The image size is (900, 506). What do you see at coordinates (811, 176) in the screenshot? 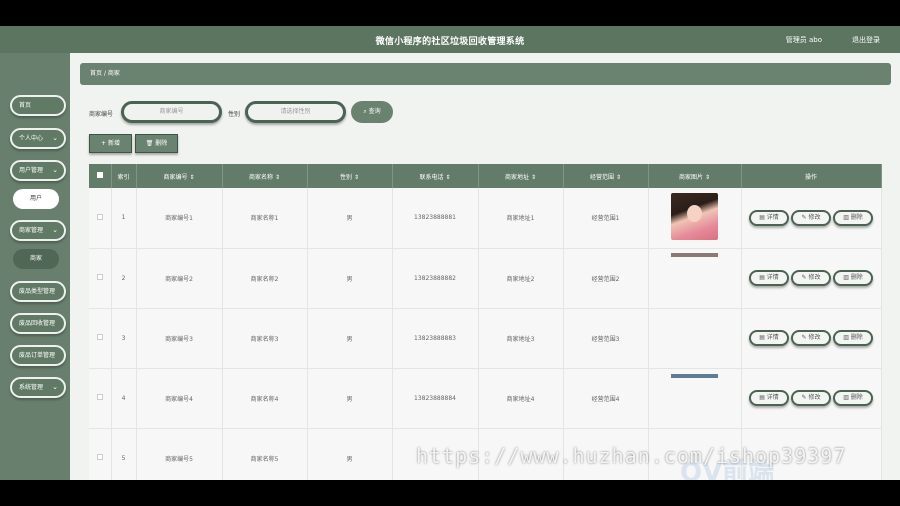
I see `header-actions: 操作` at bounding box center [811, 176].